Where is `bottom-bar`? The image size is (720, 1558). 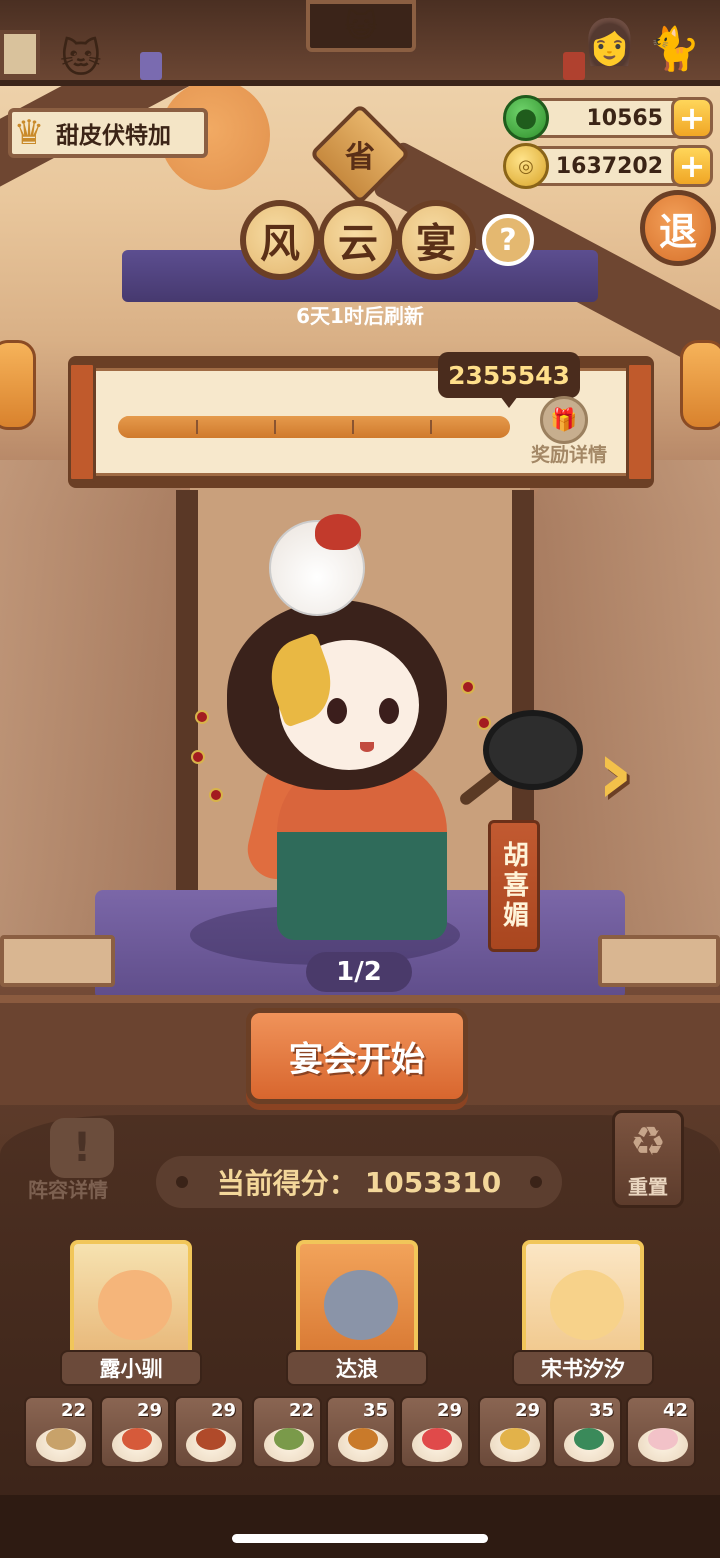 bottom-bar is located at coordinates (360, 1526).